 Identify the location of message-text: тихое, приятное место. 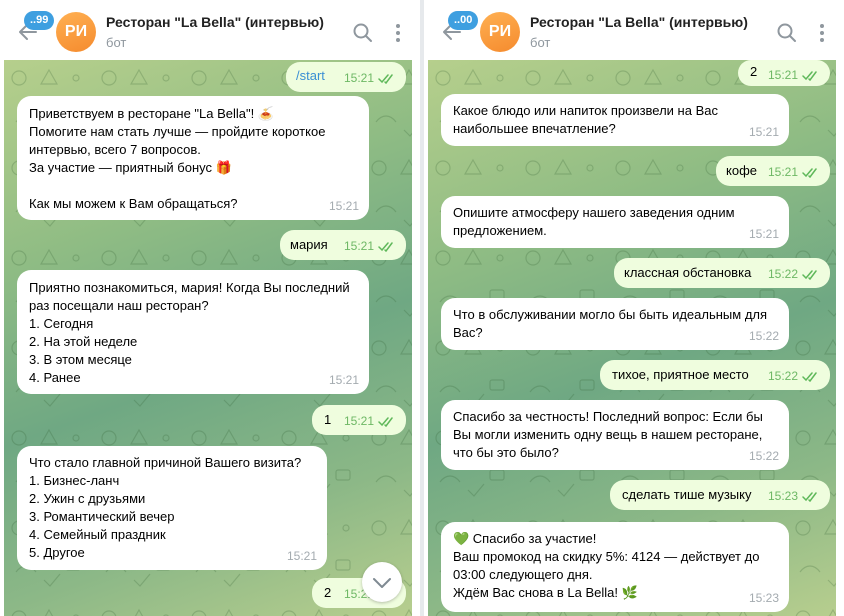
(680, 374).